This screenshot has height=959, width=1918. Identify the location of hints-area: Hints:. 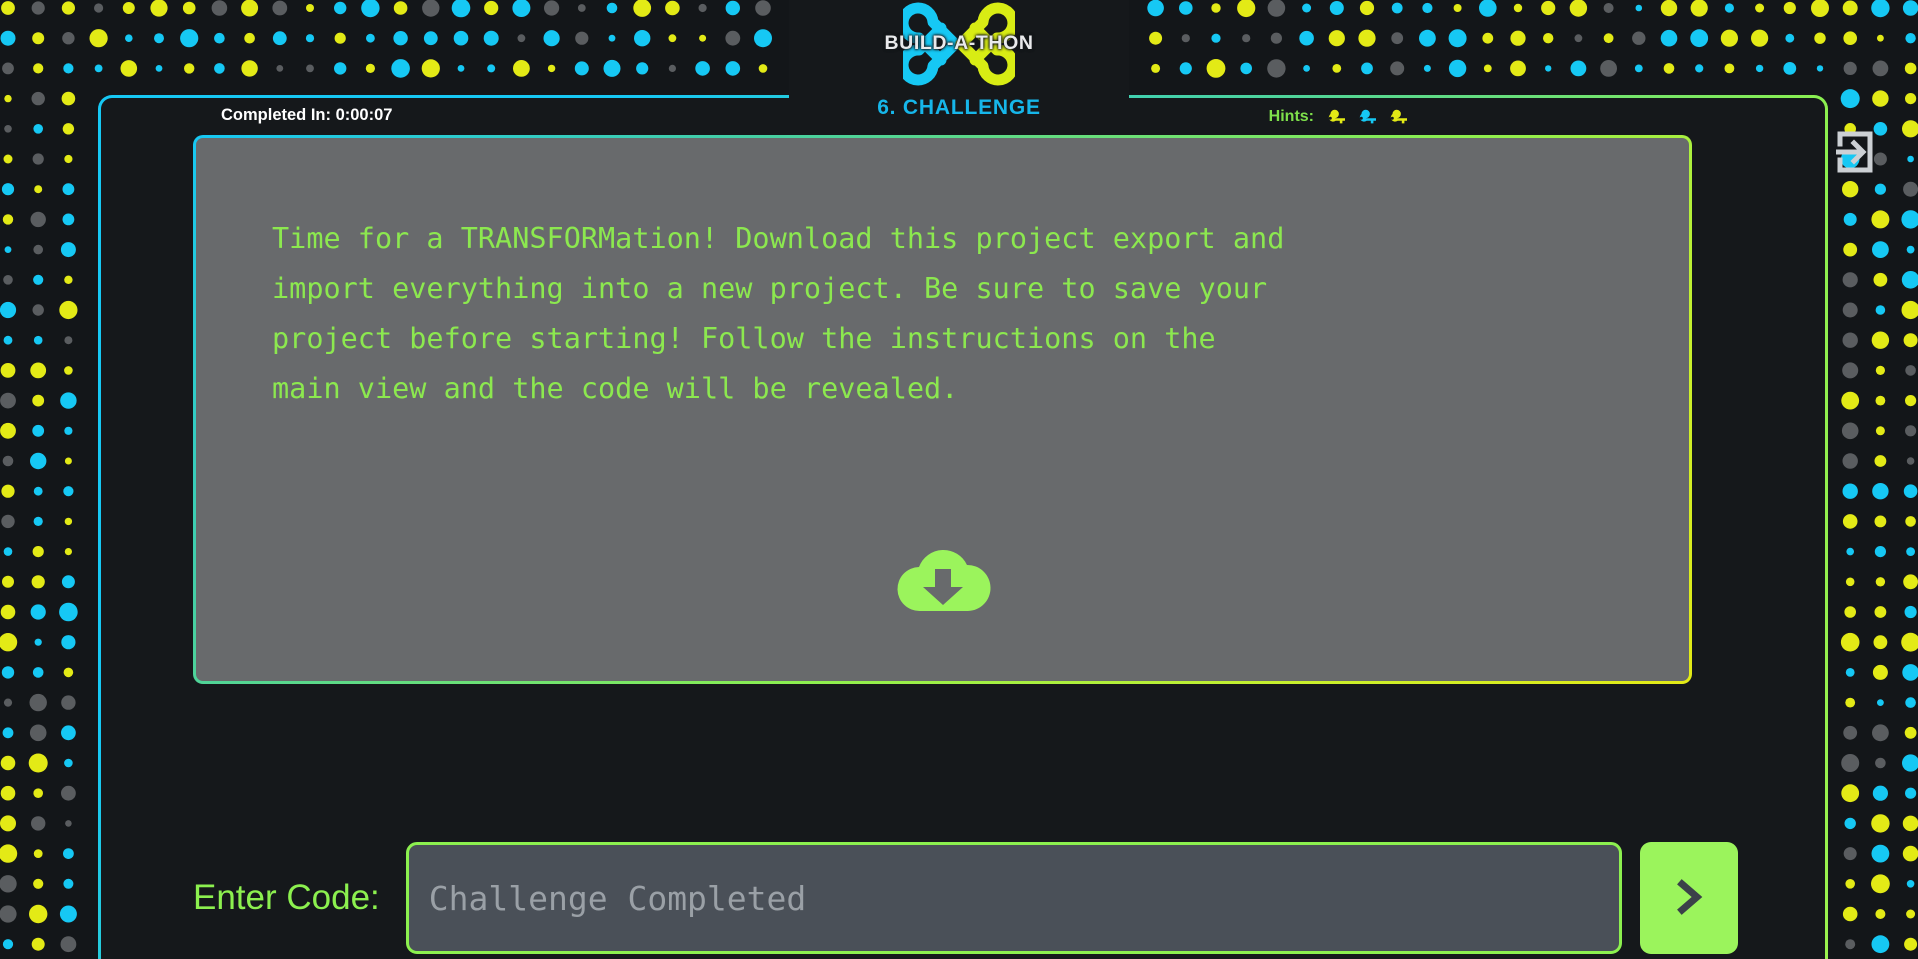
(1339, 117).